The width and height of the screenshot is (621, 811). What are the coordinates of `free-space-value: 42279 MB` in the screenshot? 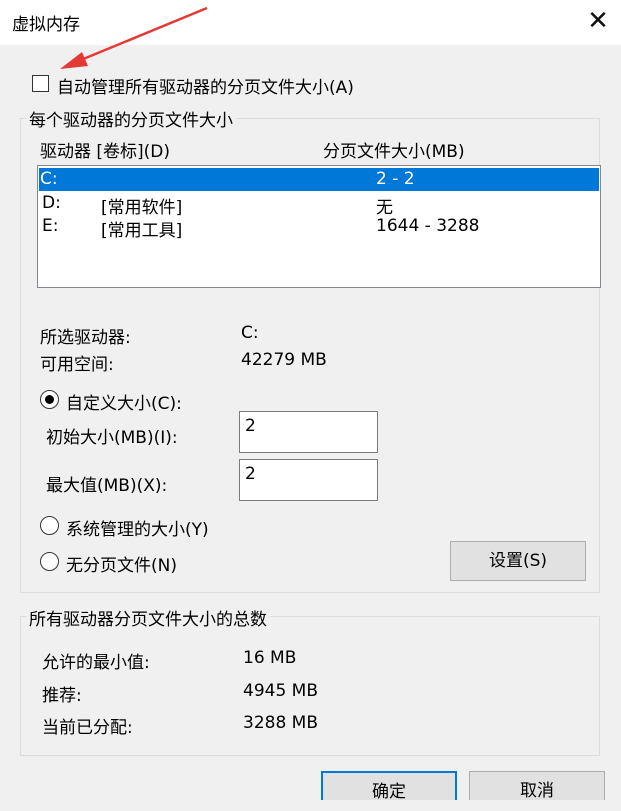 It's located at (284, 360).